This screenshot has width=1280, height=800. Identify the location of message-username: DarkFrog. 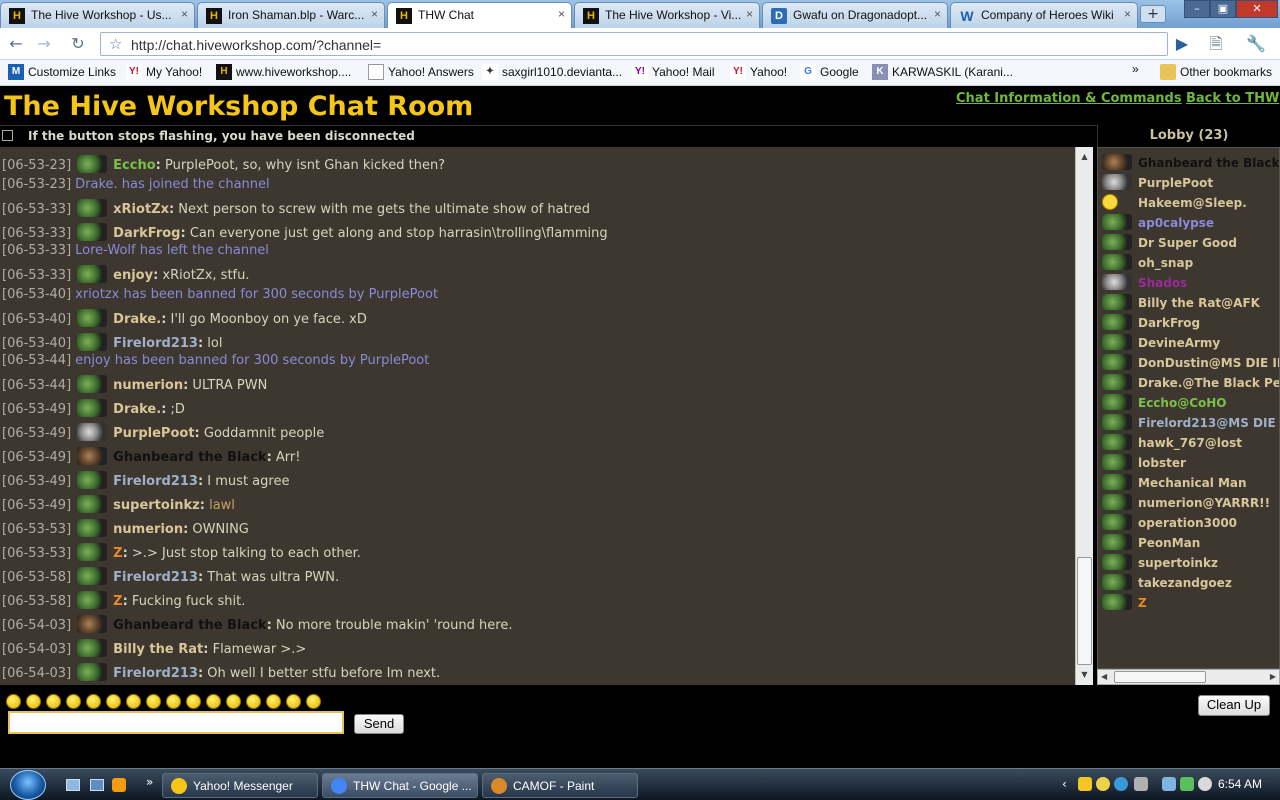
(146, 233).